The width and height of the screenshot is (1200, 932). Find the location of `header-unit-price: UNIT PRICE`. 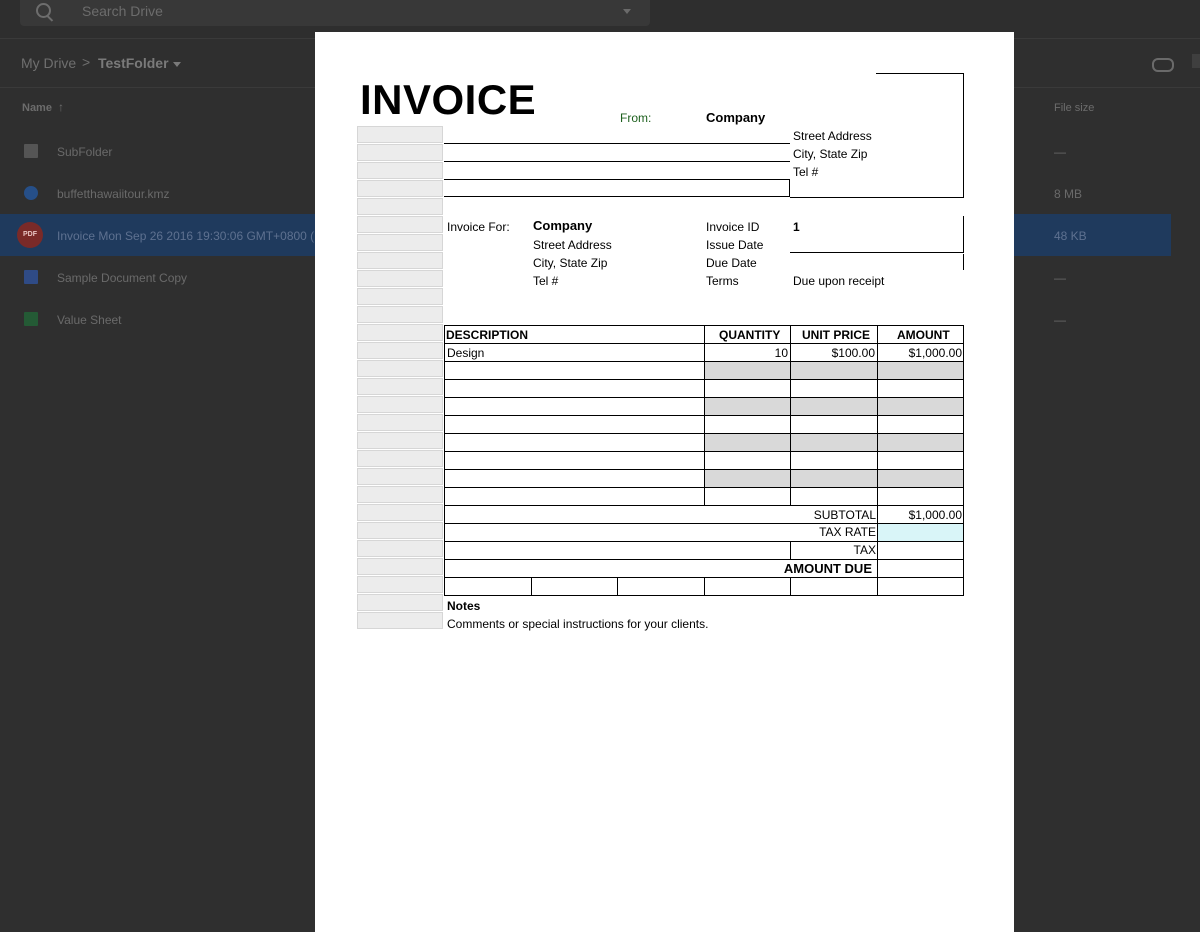

header-unit-price: UNIT PRICE is located at coordinates (836, 335).